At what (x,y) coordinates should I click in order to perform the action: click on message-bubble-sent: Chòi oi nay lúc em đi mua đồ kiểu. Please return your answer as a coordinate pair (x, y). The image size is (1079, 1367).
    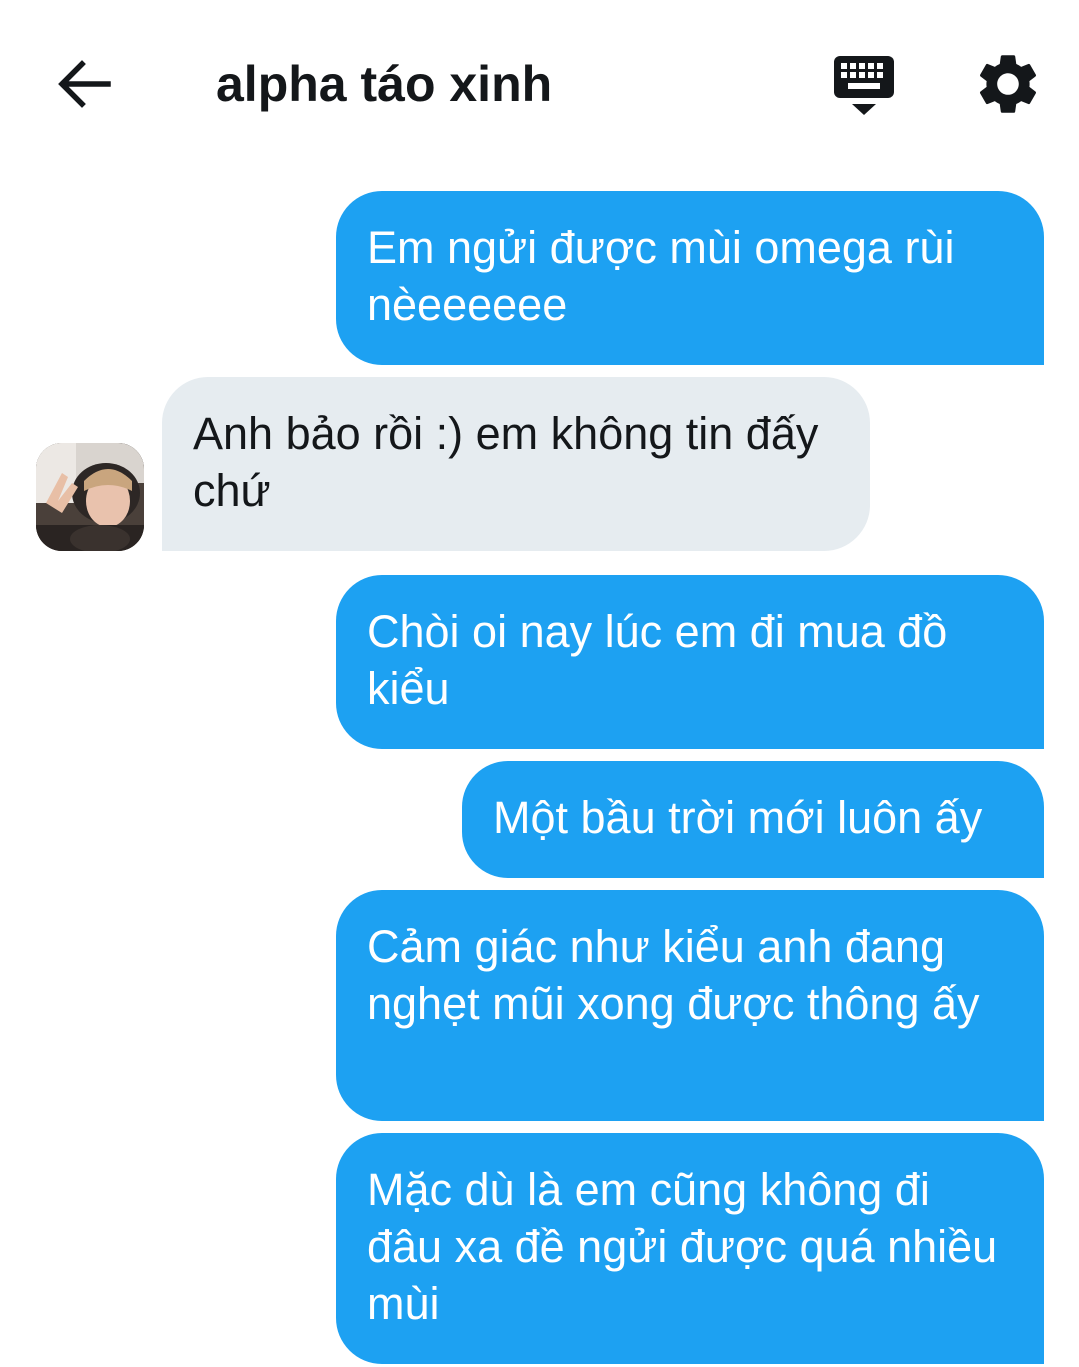
    Looking at the image, I should click on (690, 662).